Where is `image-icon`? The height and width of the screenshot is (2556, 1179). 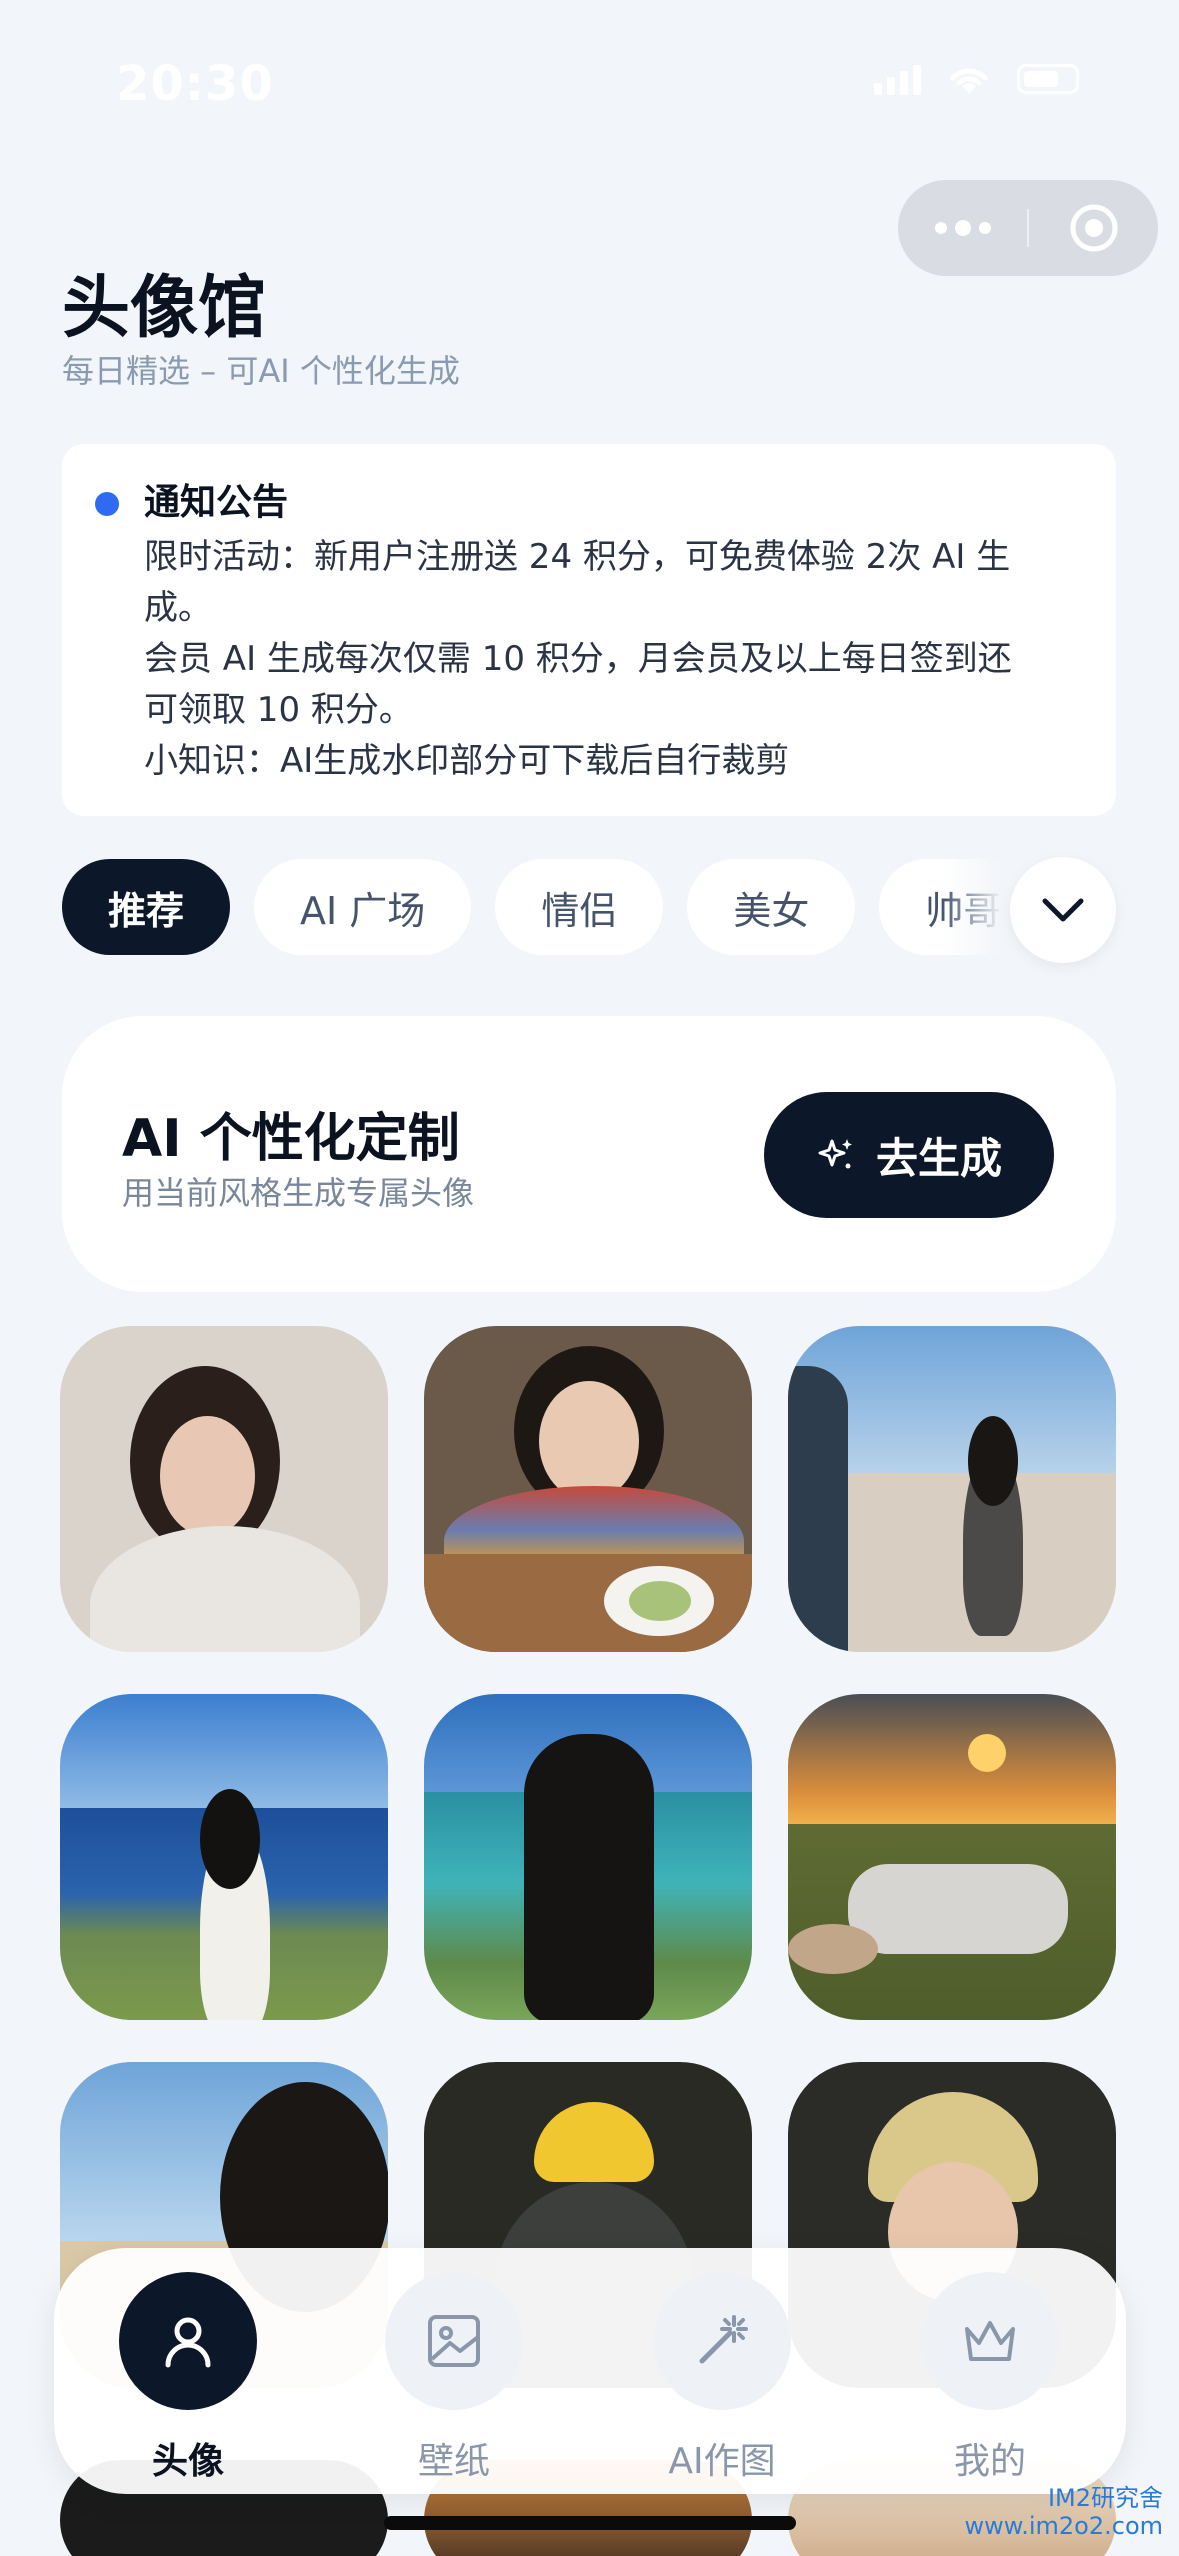
image-icon is located at coordinates (454, 2341).